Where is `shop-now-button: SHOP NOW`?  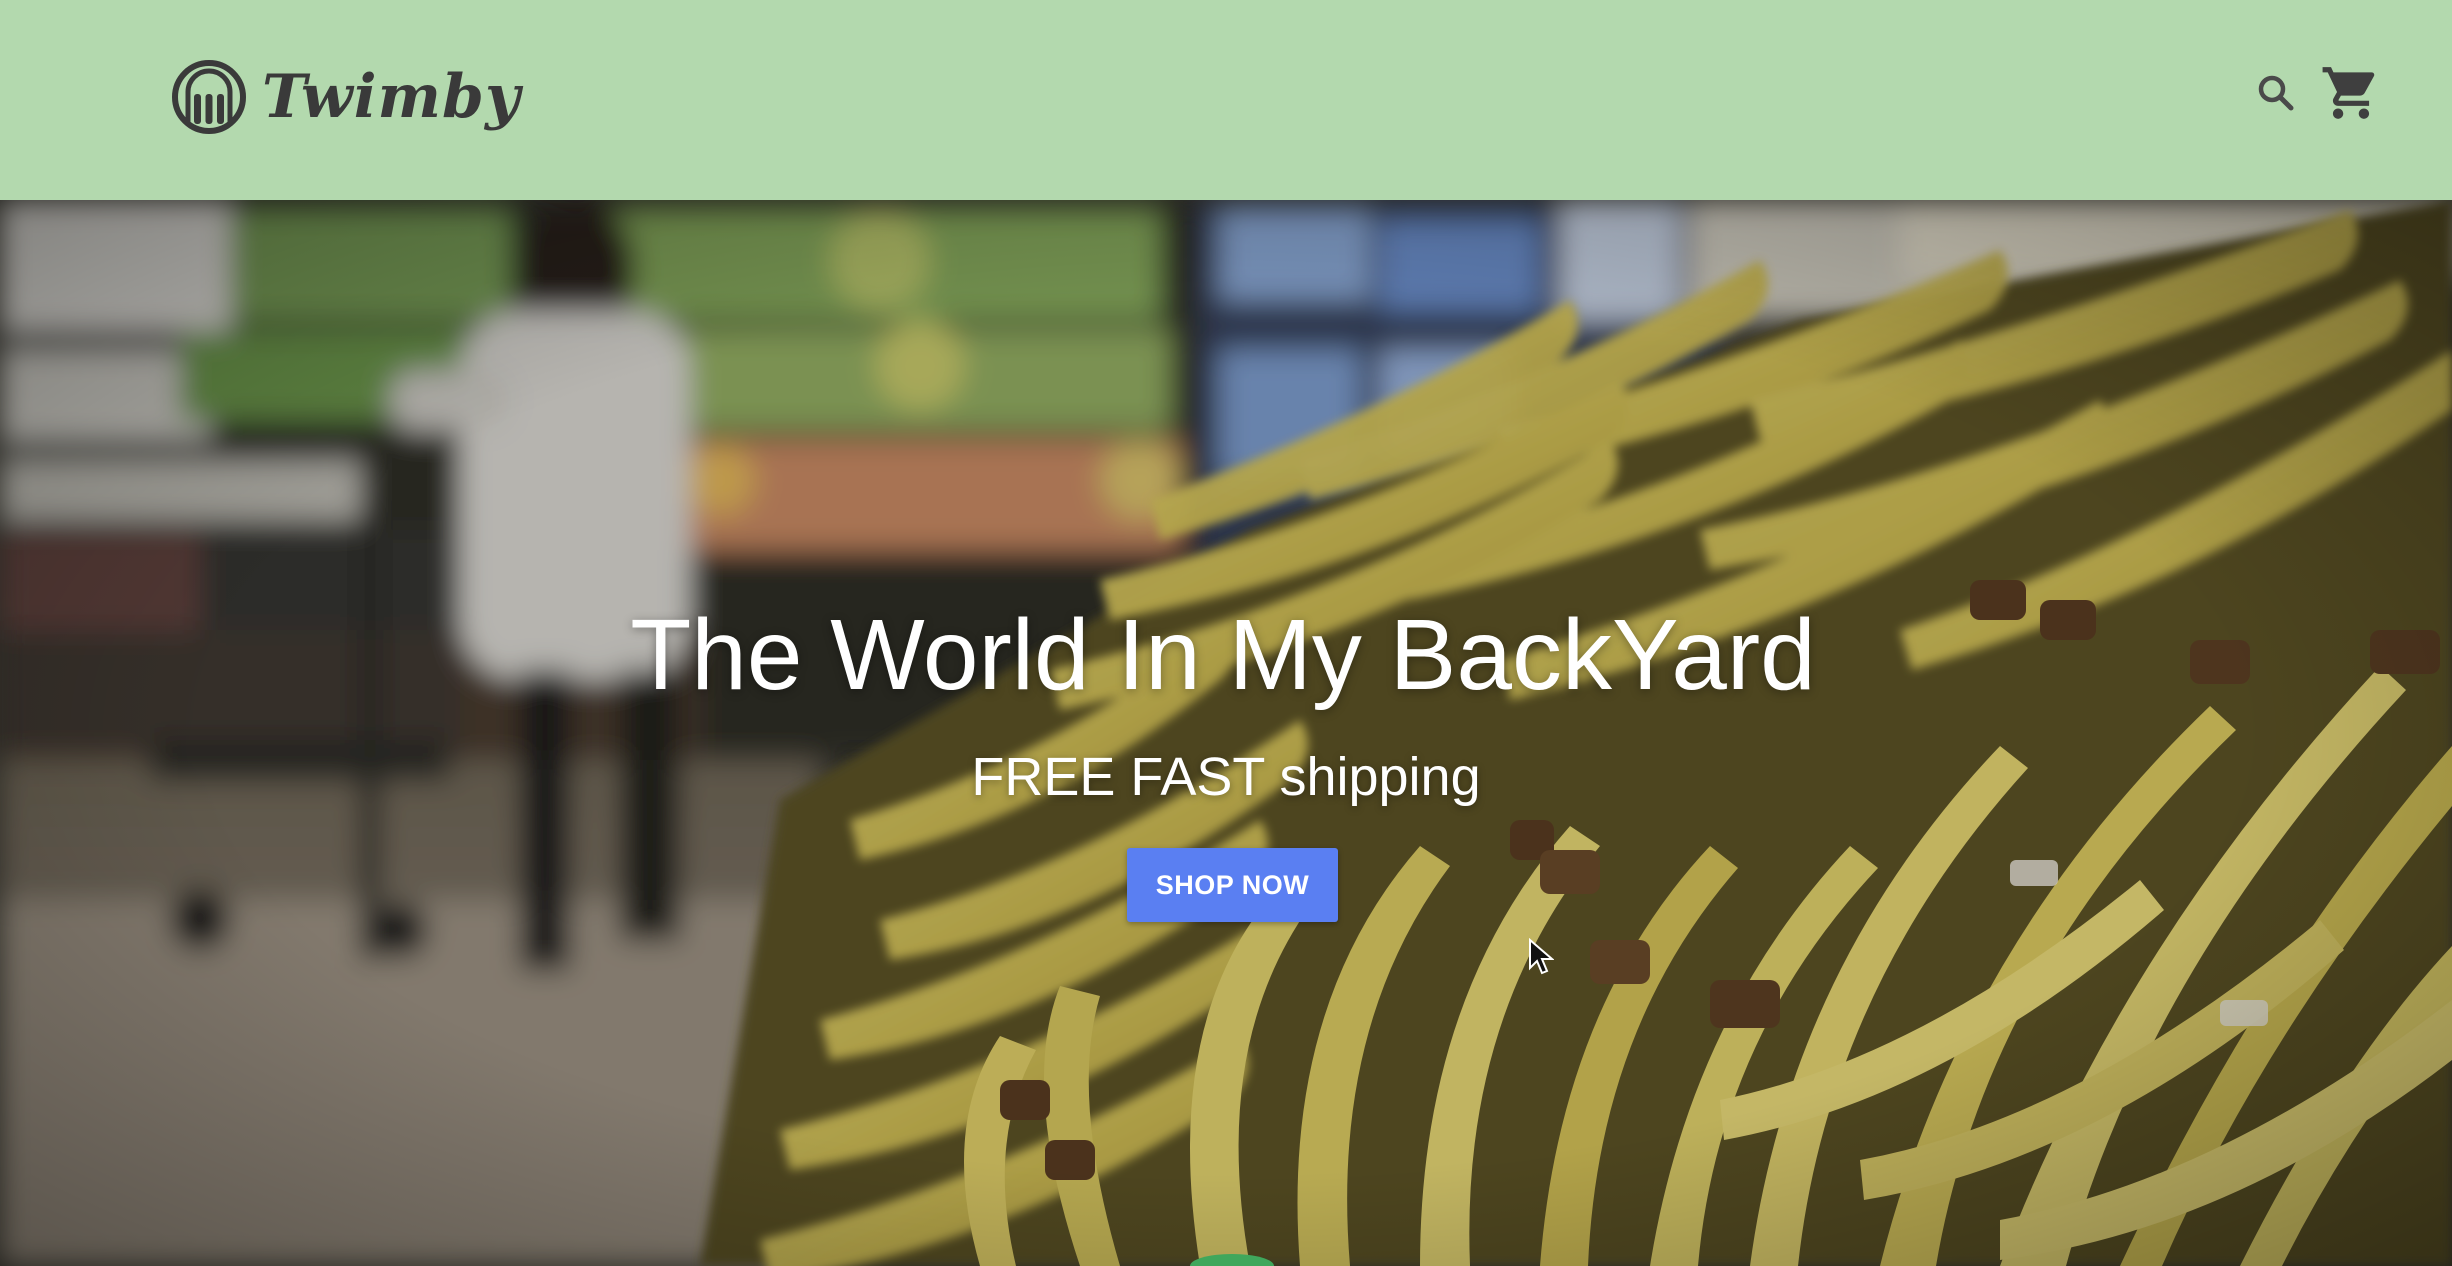 shop-now-button: SHOP NOW is located at coordinates (1232, 885).